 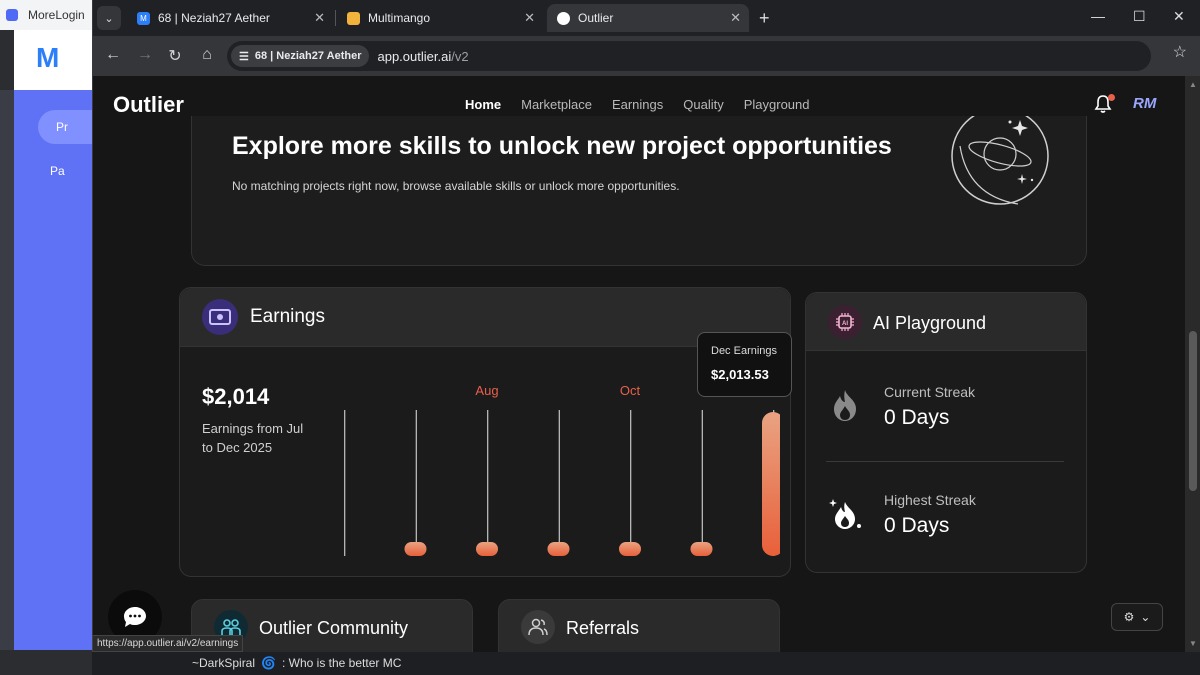 I want to click on tab-title: Multimango, so click(x=399, y=18).